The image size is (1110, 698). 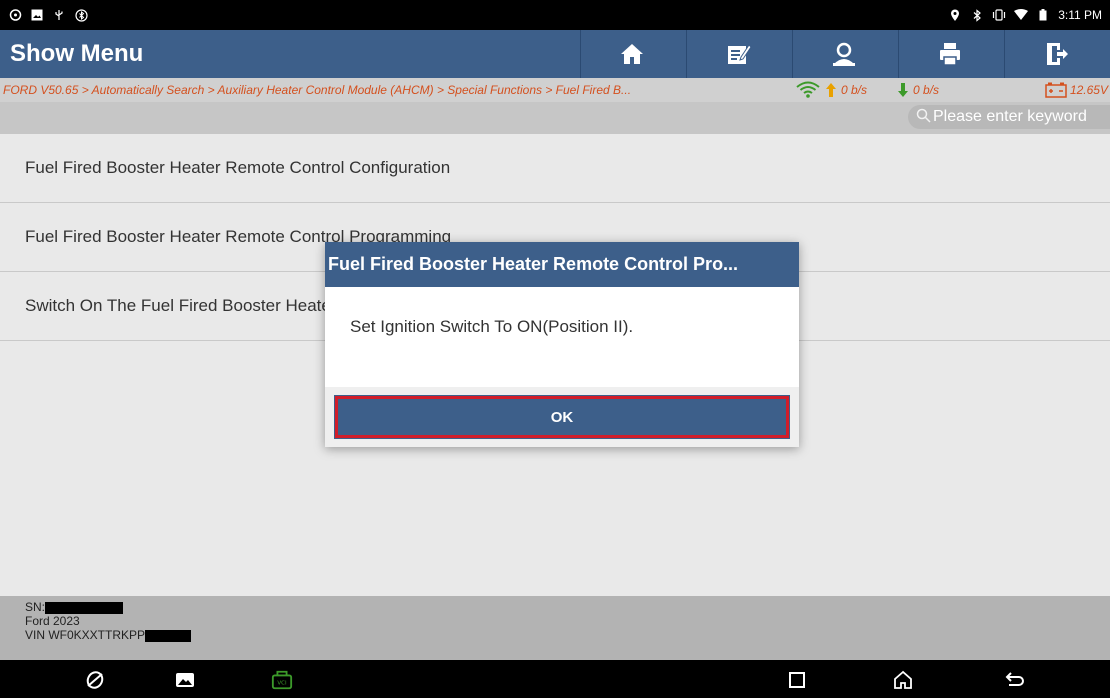 What do you see at coordinates (903, 90) in the screenshot?
I see `download-arrow-icon` at bounding box center [903, 90].